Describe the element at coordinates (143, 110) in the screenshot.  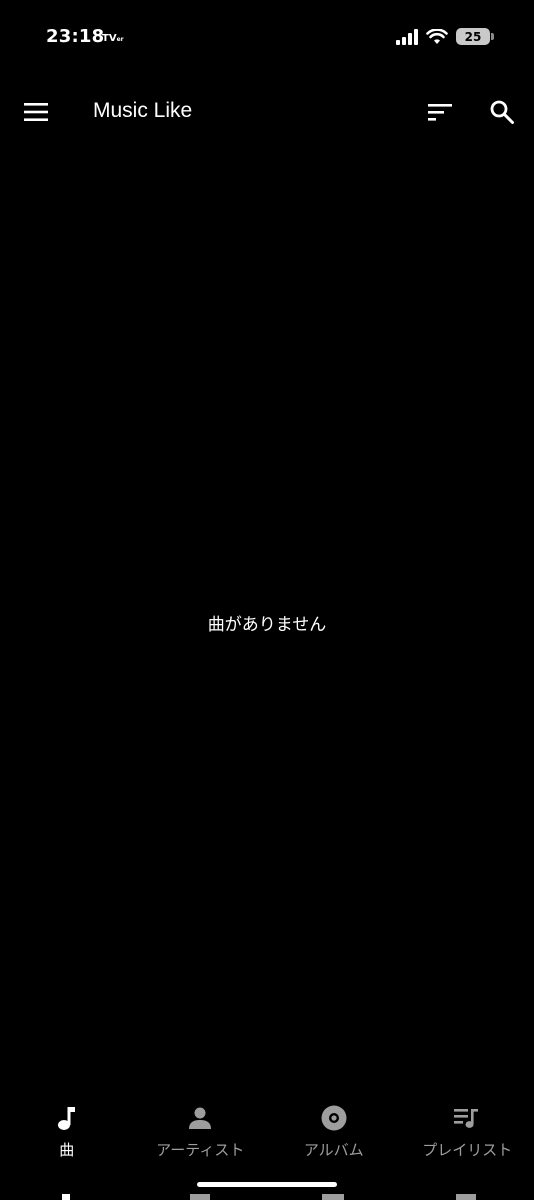
I see `app-title: Music Like` at that location.